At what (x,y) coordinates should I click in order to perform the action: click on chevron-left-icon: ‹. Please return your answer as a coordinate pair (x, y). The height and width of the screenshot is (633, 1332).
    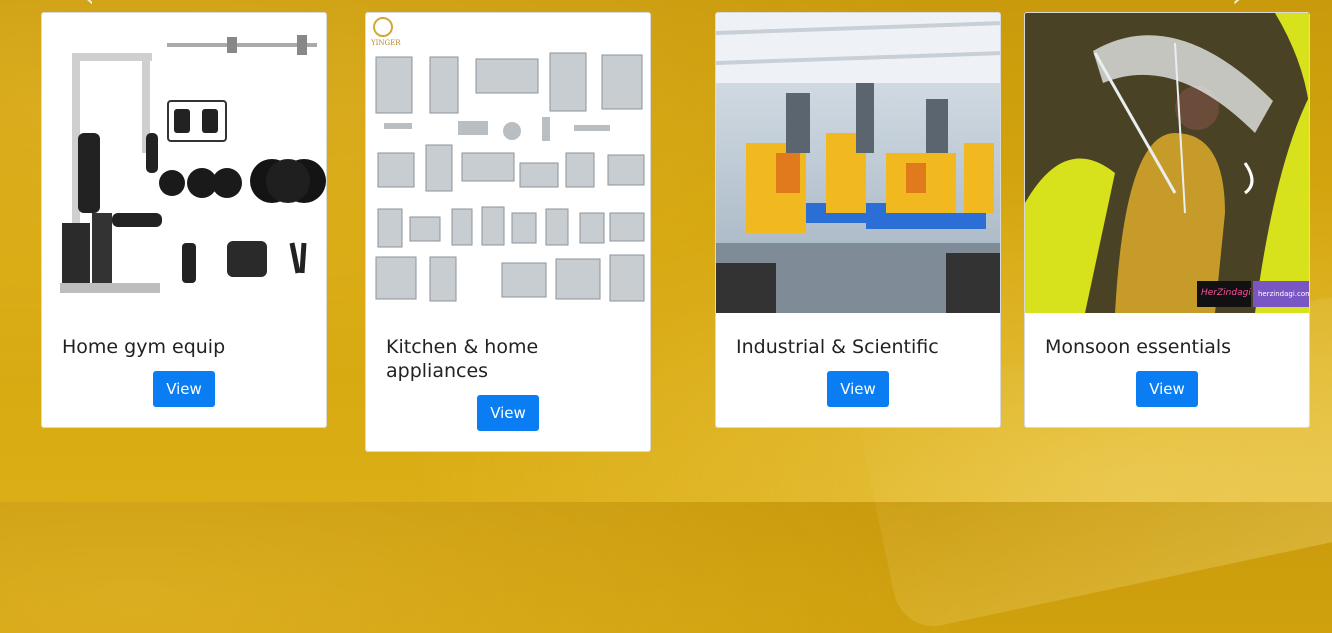
    Looking at the image, I should click on (94, 5).